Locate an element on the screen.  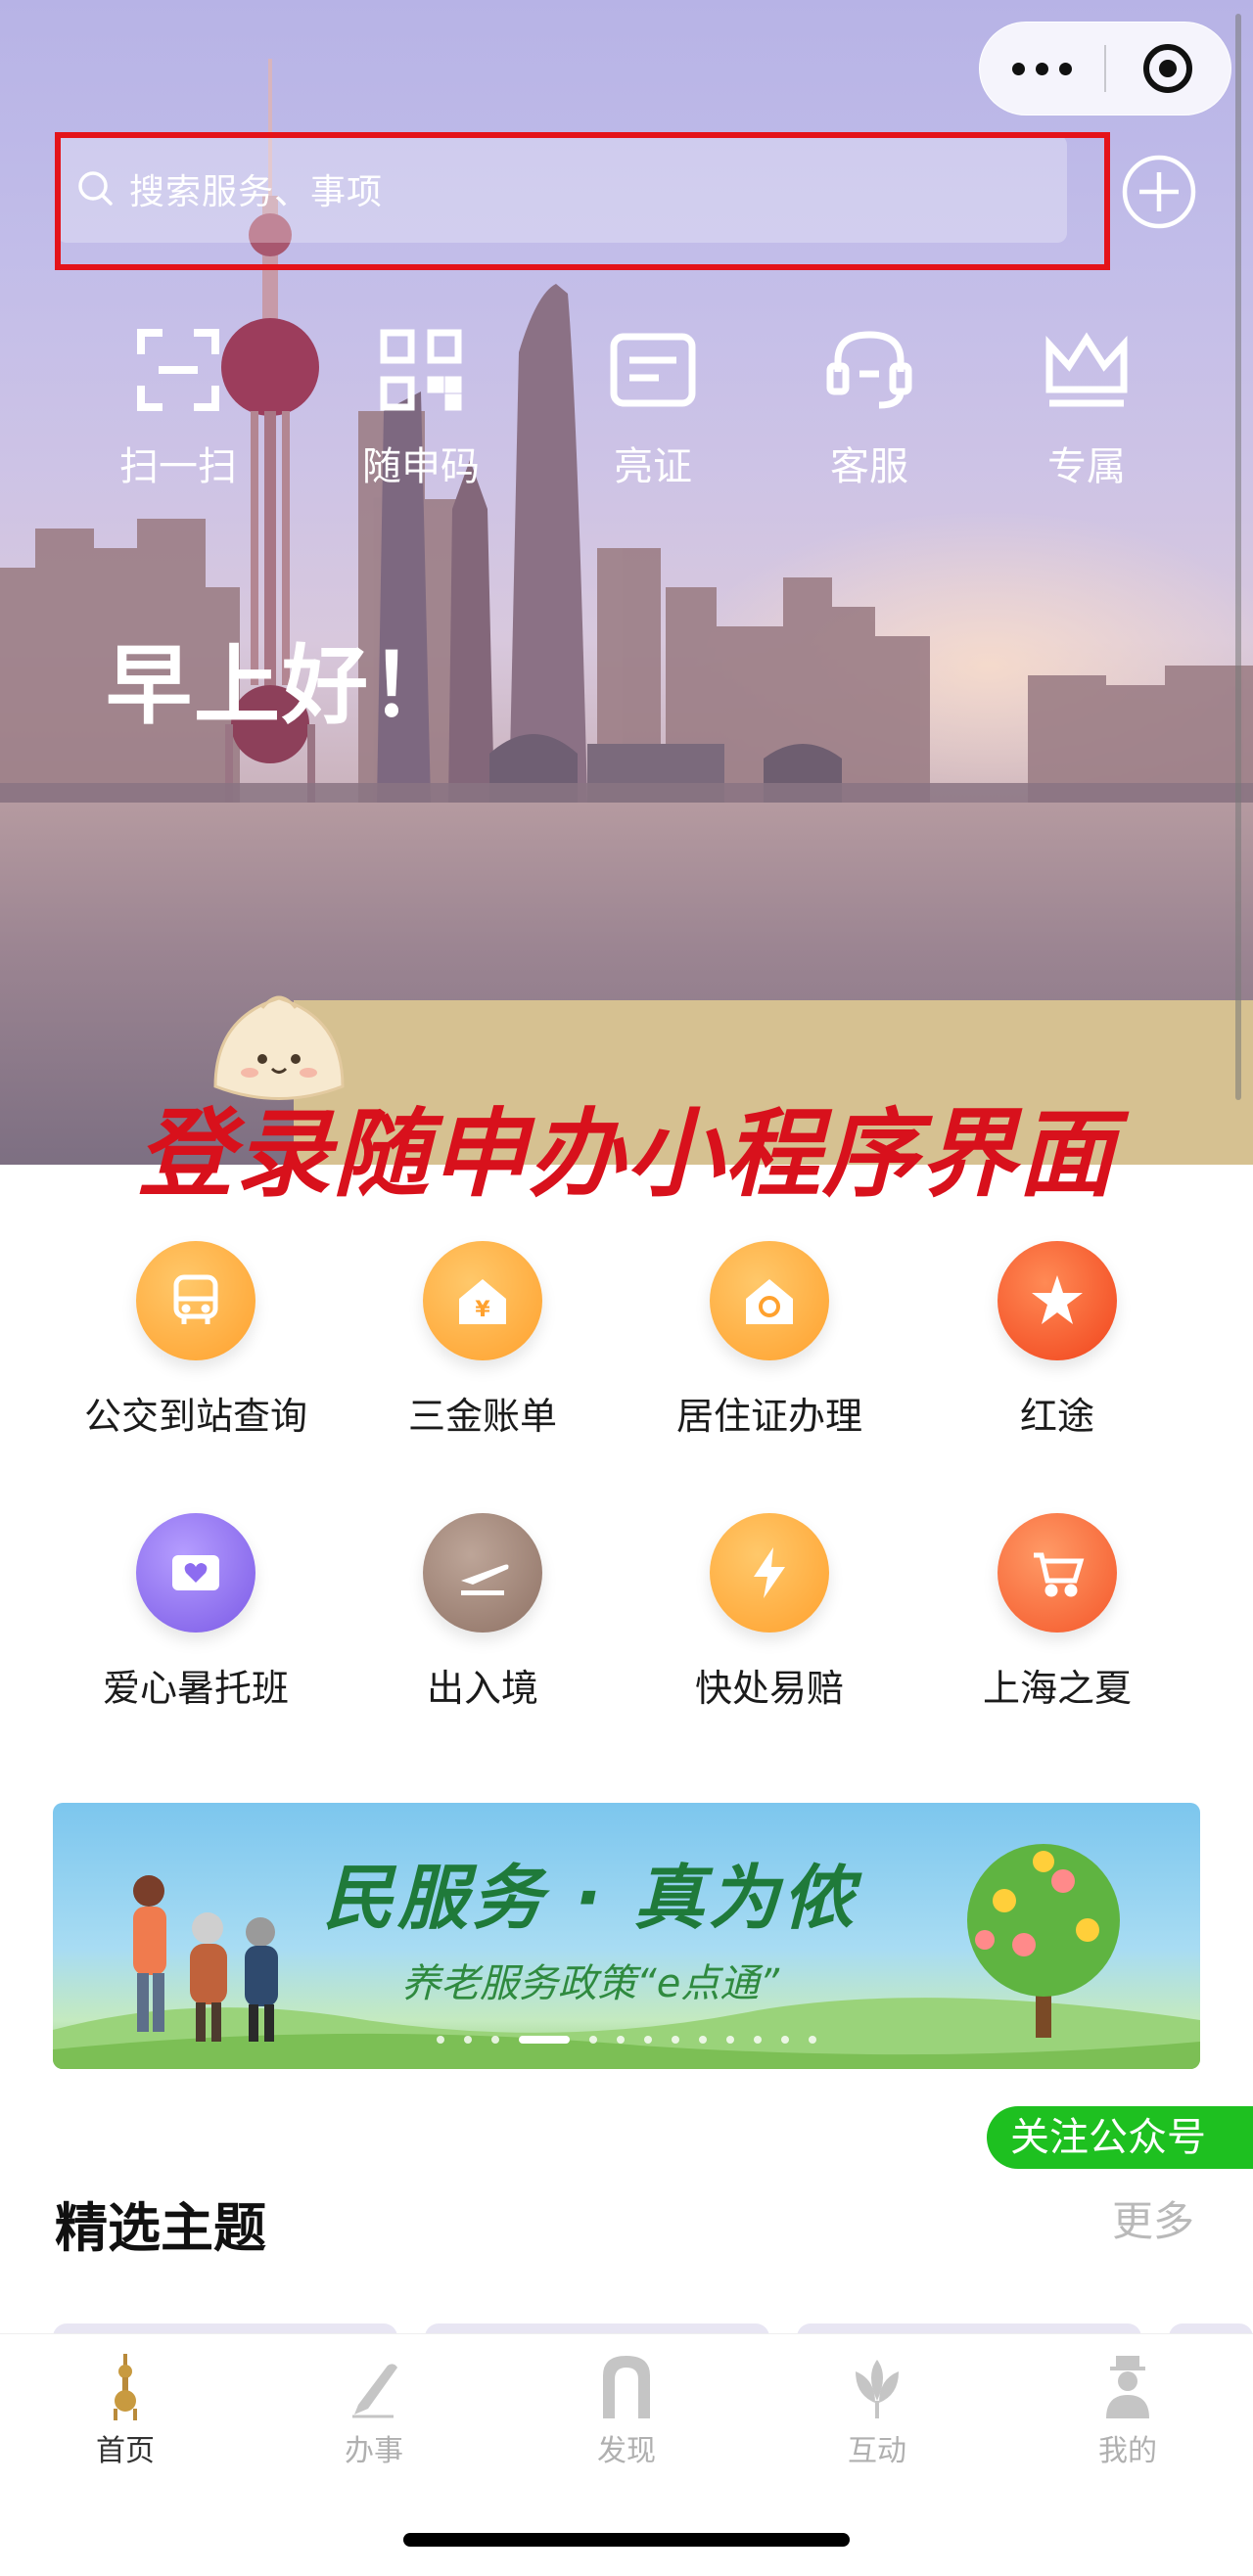
lightning-icon is located at coordinates (769, 1573).